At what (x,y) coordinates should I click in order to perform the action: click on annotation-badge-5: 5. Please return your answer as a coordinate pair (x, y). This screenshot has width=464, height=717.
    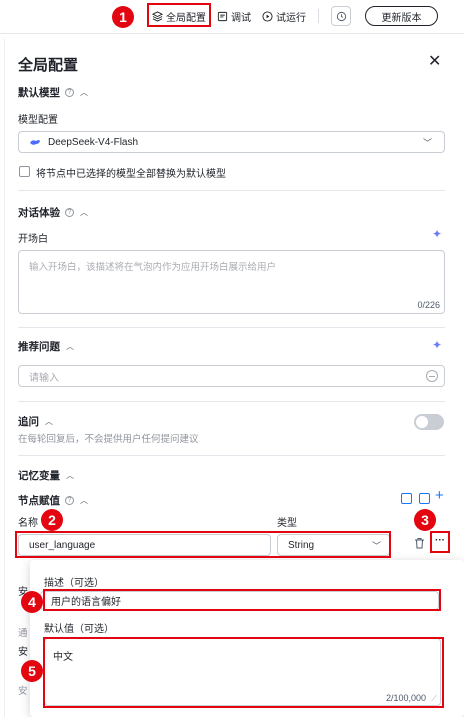
    Looking at the image, I should click on (32, 671).